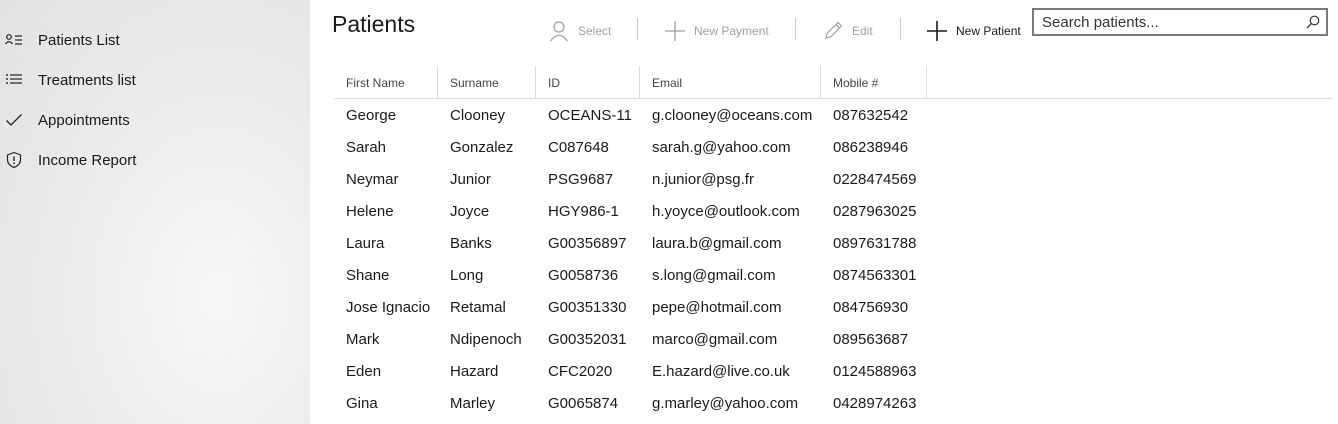 The height and width of the screenshot is (424, 1338). Describe the element at coordinates (717, 307) in the screenshot. I see `email-cell: pepe@hotmail.com` at that location.